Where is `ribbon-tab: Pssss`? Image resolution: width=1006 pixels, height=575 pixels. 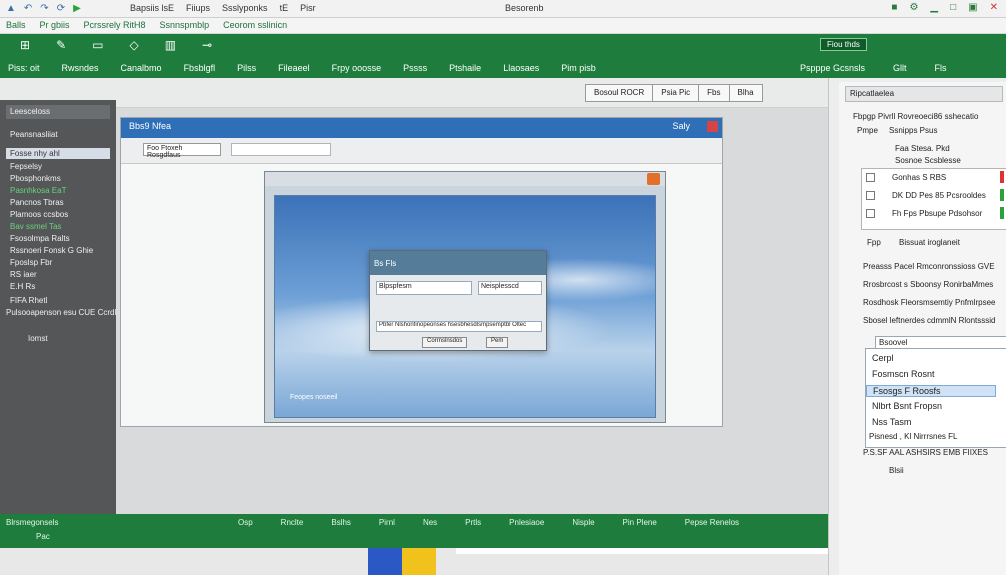 ribbon-tab: Pssss is located at coordinates (415, 68).